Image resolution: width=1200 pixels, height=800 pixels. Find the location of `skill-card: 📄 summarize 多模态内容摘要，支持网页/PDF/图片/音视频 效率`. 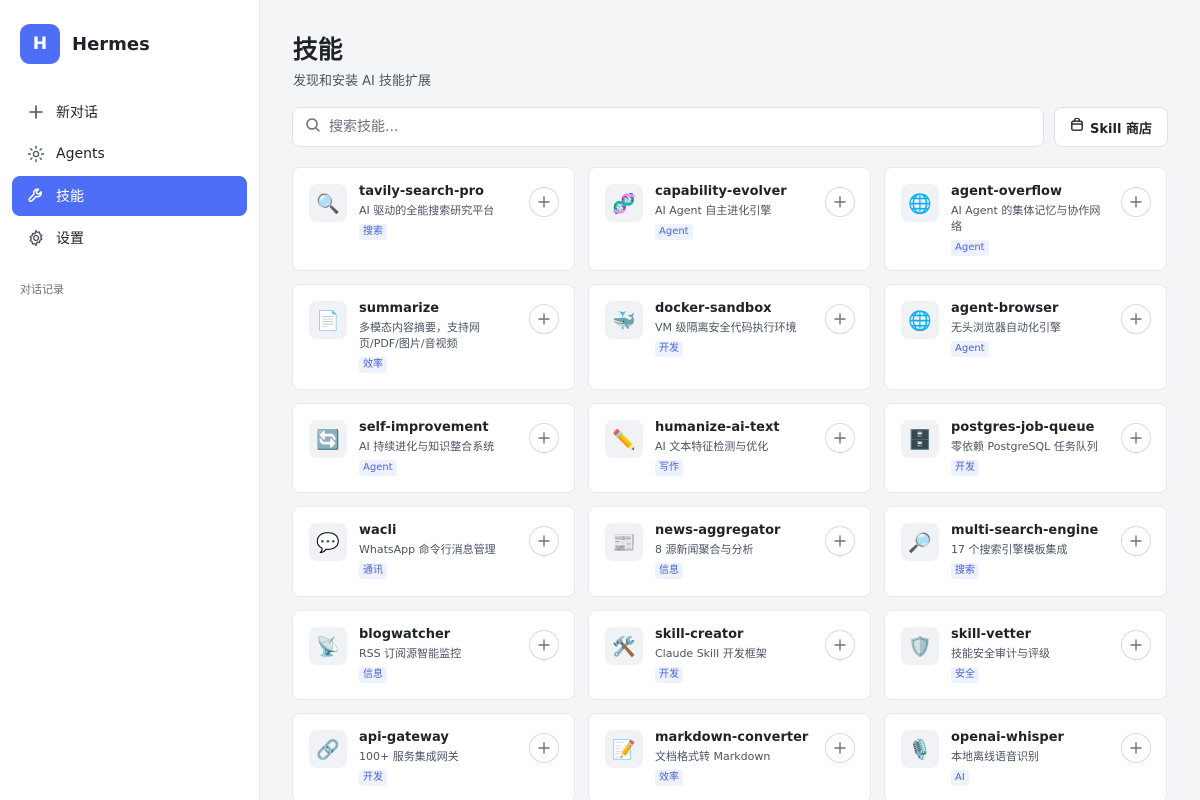

skill-card: 📄 summarize 多模态内容摘要，支持网页/PDF/图片/音视频 效率 is located at coordinates (433, 337).